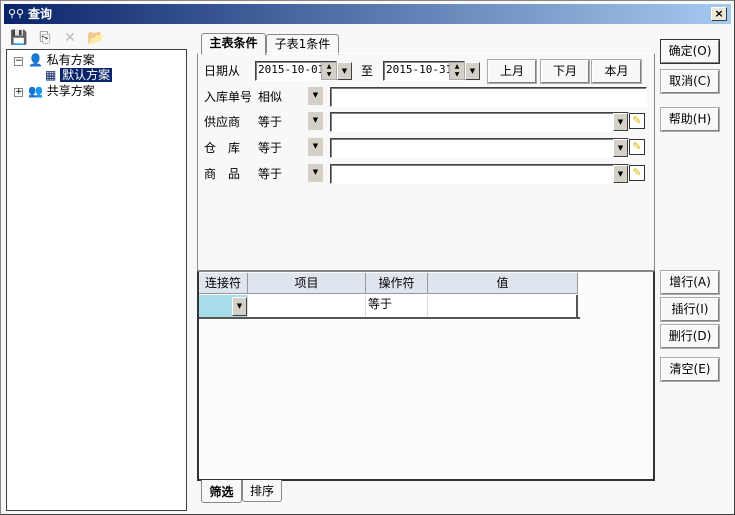 Image resolution: width=735 pixels, height=515 pixels. Describe the element at coordinates (472, 71) in the screenshot. I see `date-to-dropdown: ▼` at that location.